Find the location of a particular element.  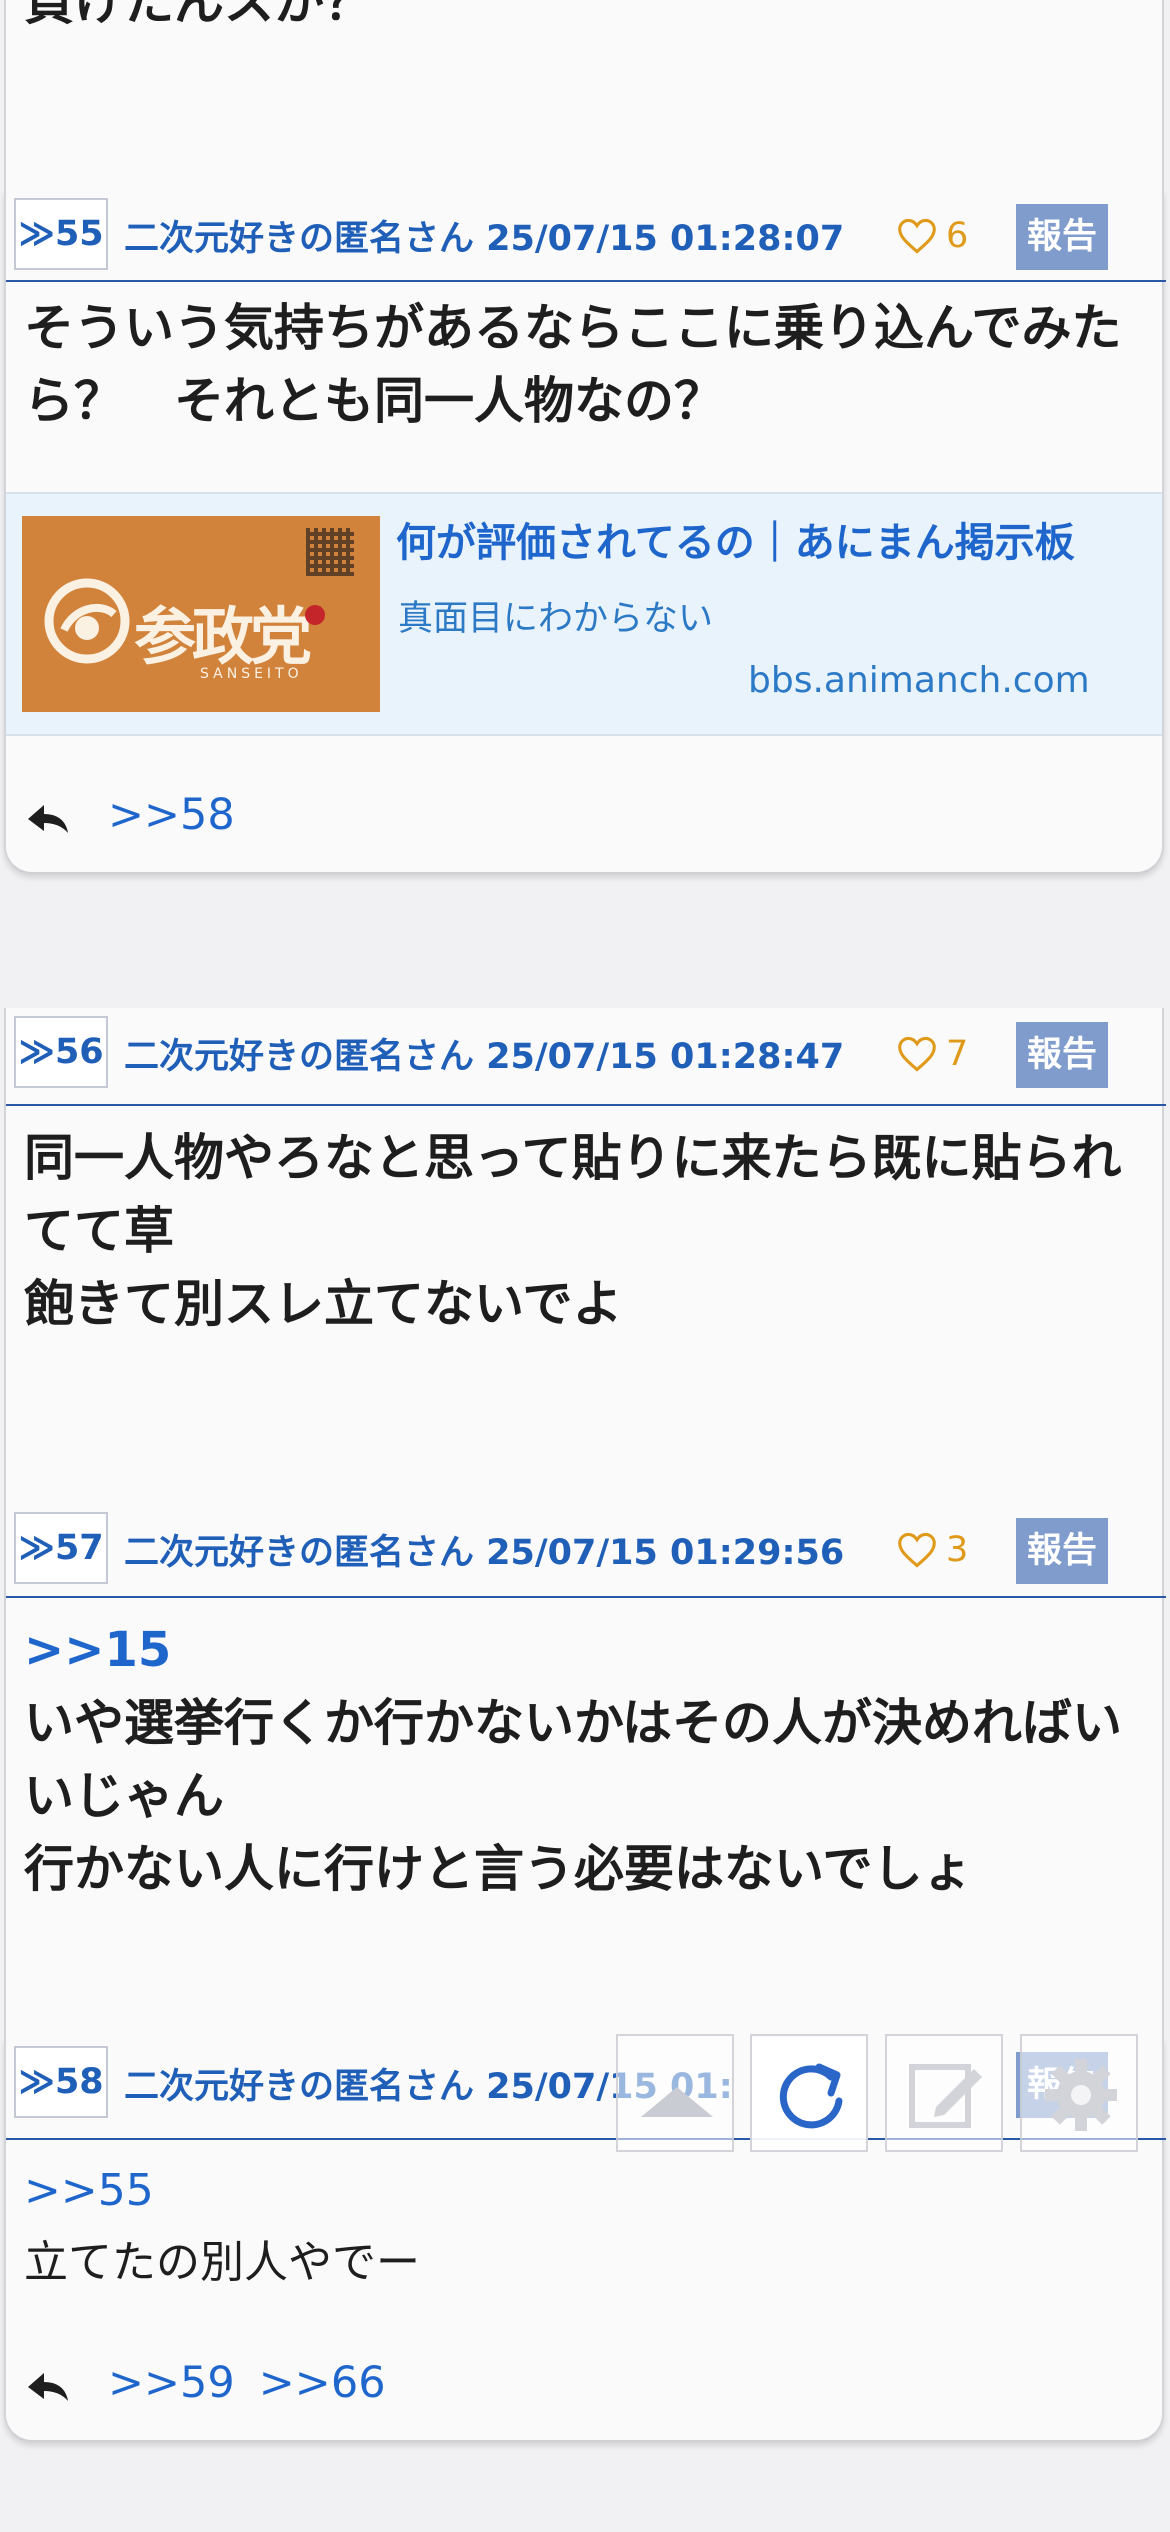

post-body: 負けたんスか？ is located at coordinates (585, 19).